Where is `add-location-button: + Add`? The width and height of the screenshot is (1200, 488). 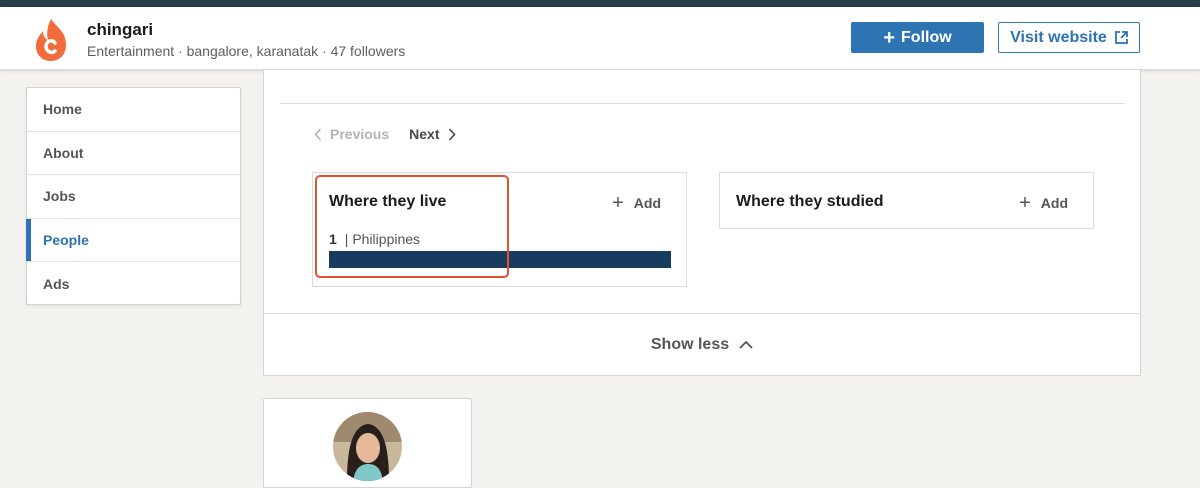
add-location-button: + Add is located at coordinates (636, 203).